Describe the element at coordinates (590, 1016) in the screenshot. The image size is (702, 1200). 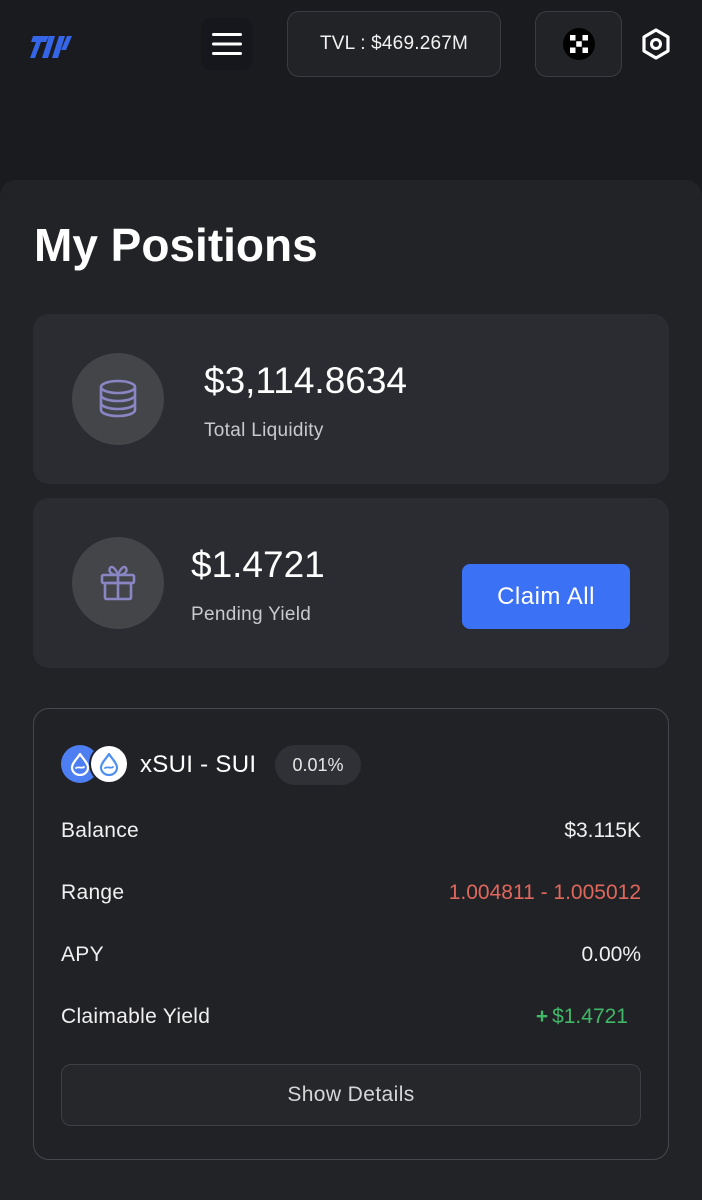
I see `claimable-yield-amount: $1.4721` at that location.